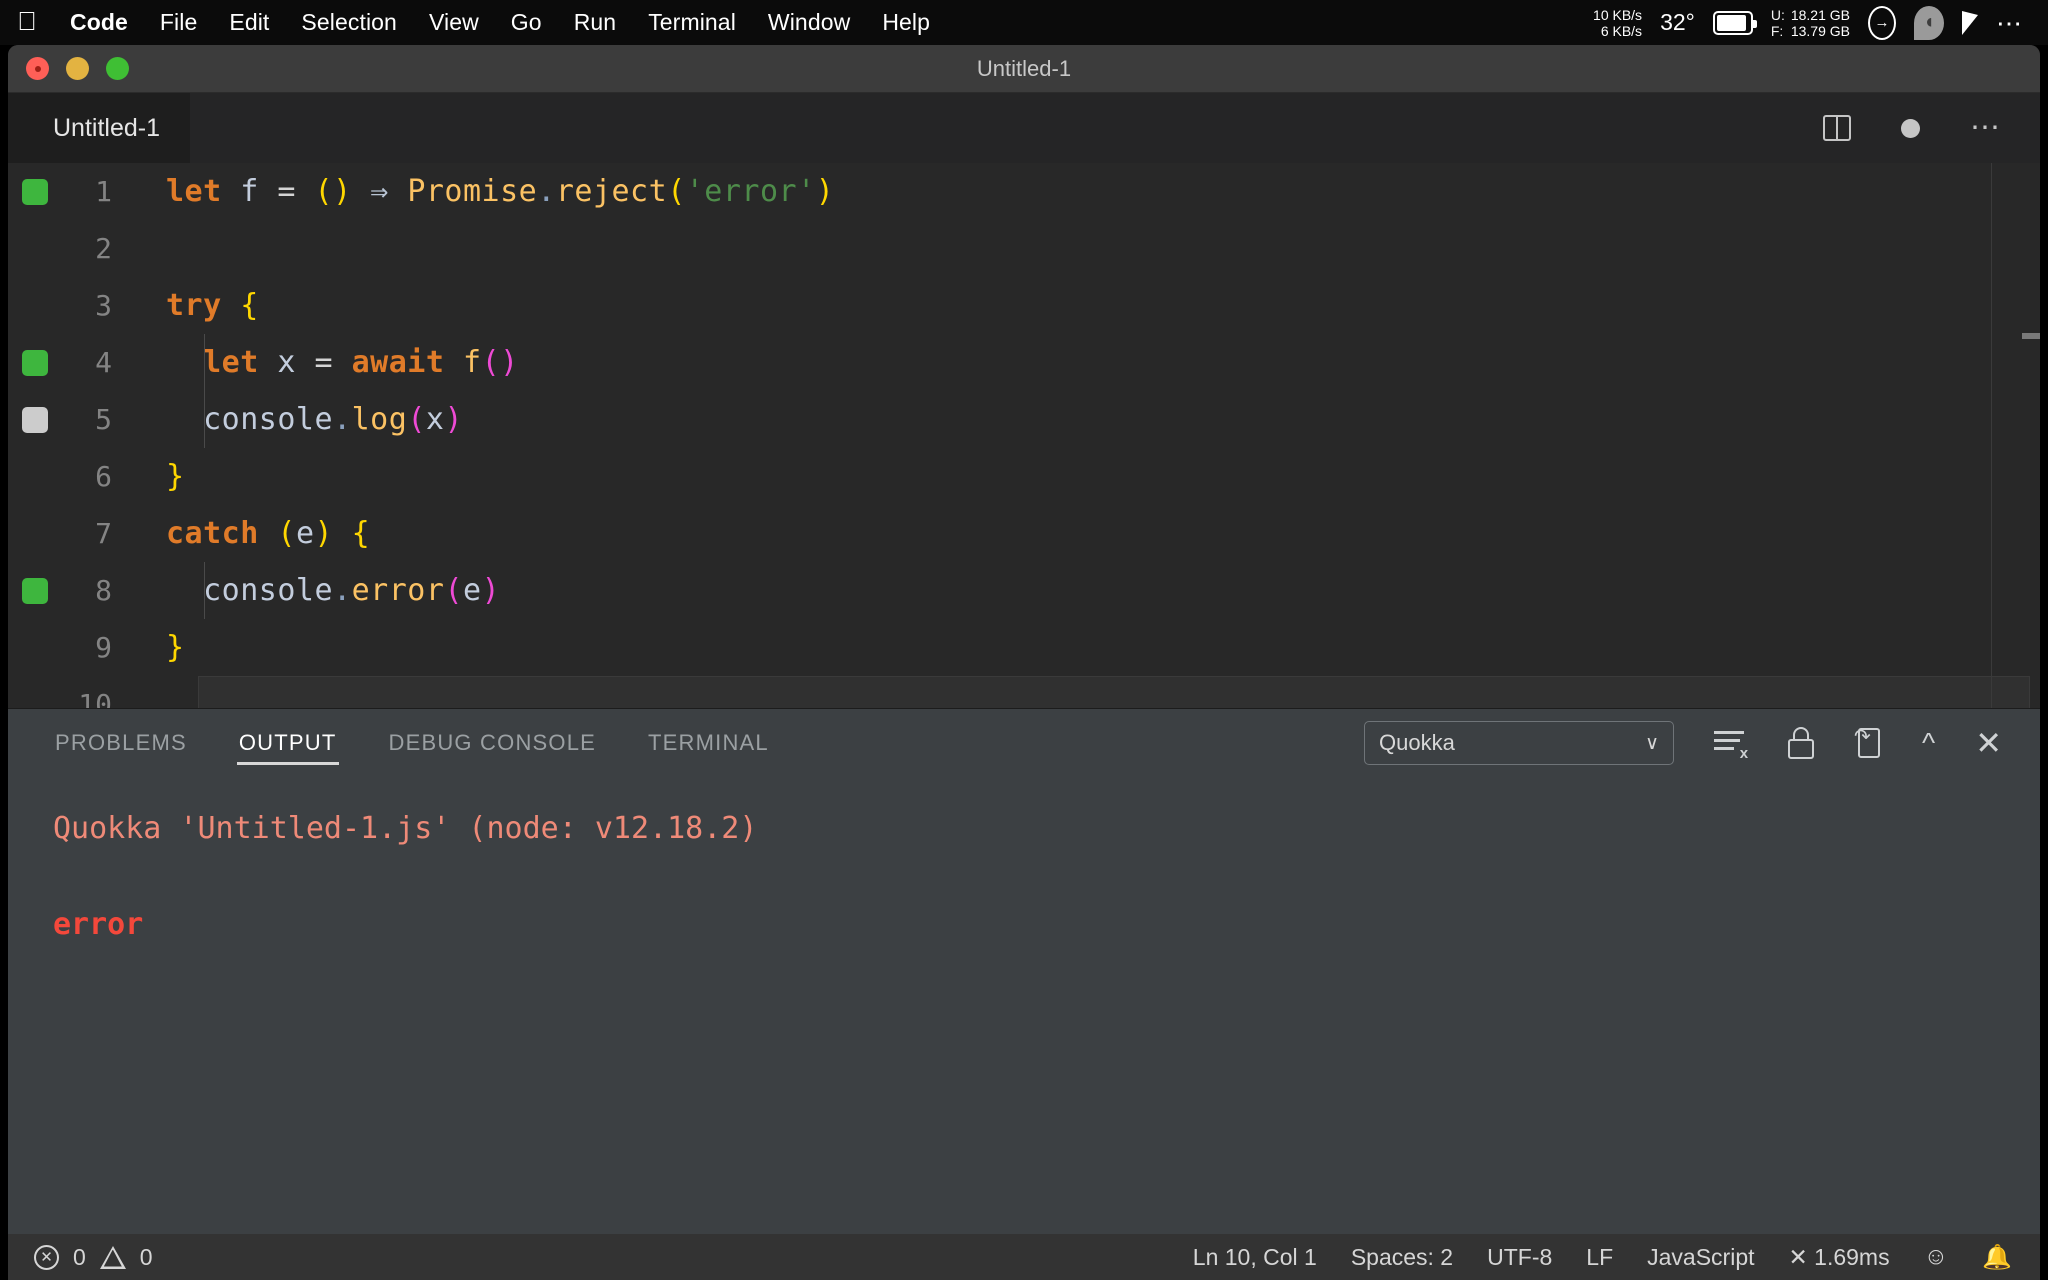  I want to click on output-line: Quokka 'Untitled-1.js' (node: v12.18.2), so click(405, 828).